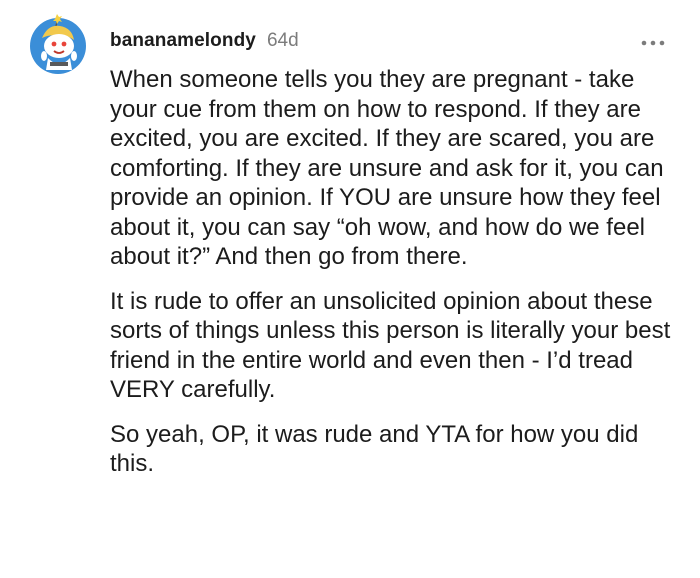 Image resolution: width=700 pixels, height=578 pixels. I want to click on user-avatar, so click(58, 44).